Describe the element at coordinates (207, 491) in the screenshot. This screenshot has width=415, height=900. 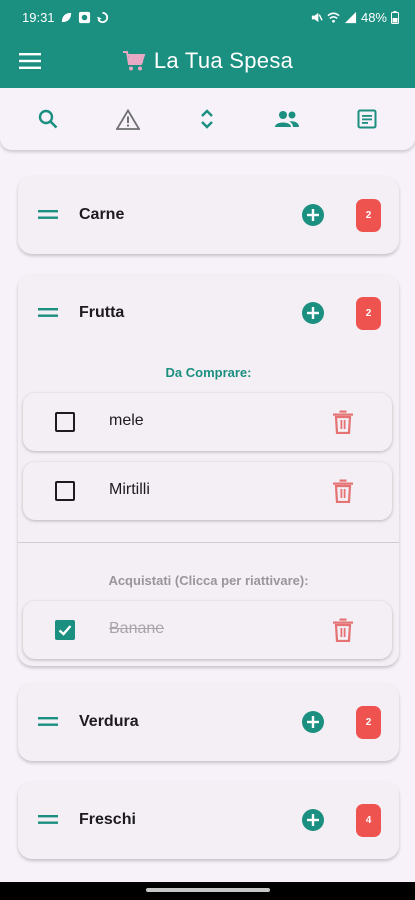
I see `list-item: Mirtilli` at that location.